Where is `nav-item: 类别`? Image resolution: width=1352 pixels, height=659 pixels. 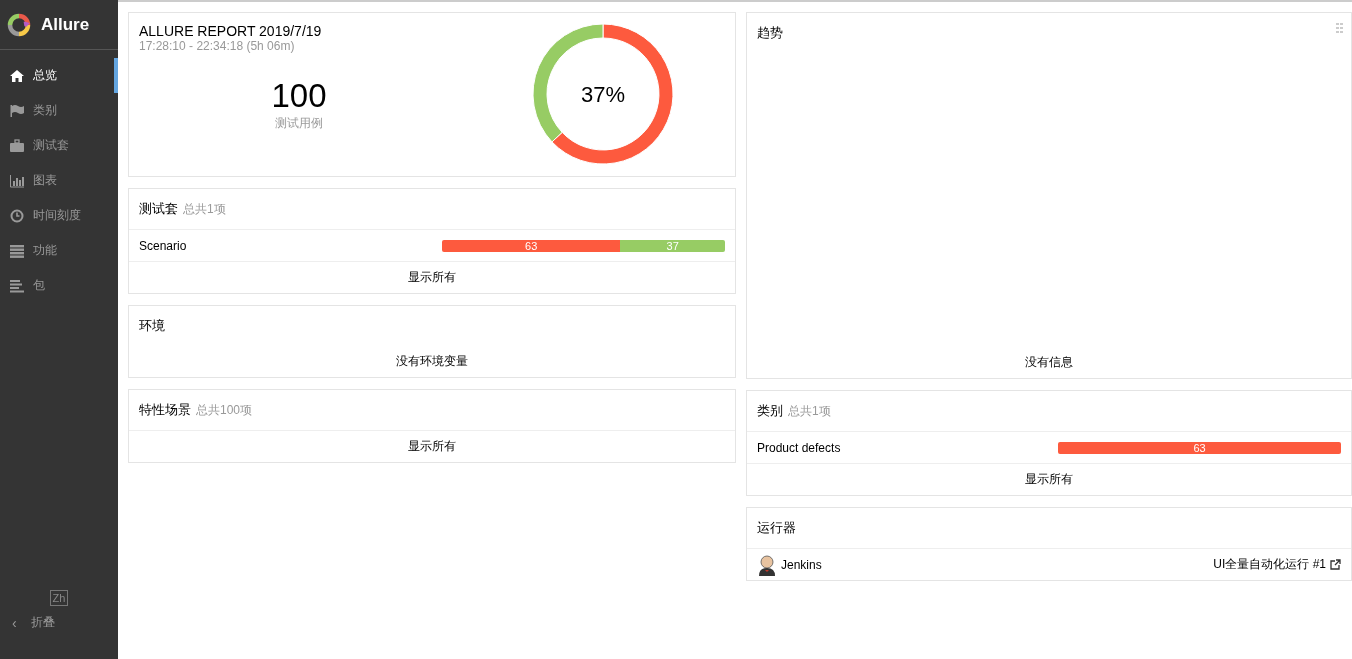 nav-item: 类别 is located at coordinates (59, 110).